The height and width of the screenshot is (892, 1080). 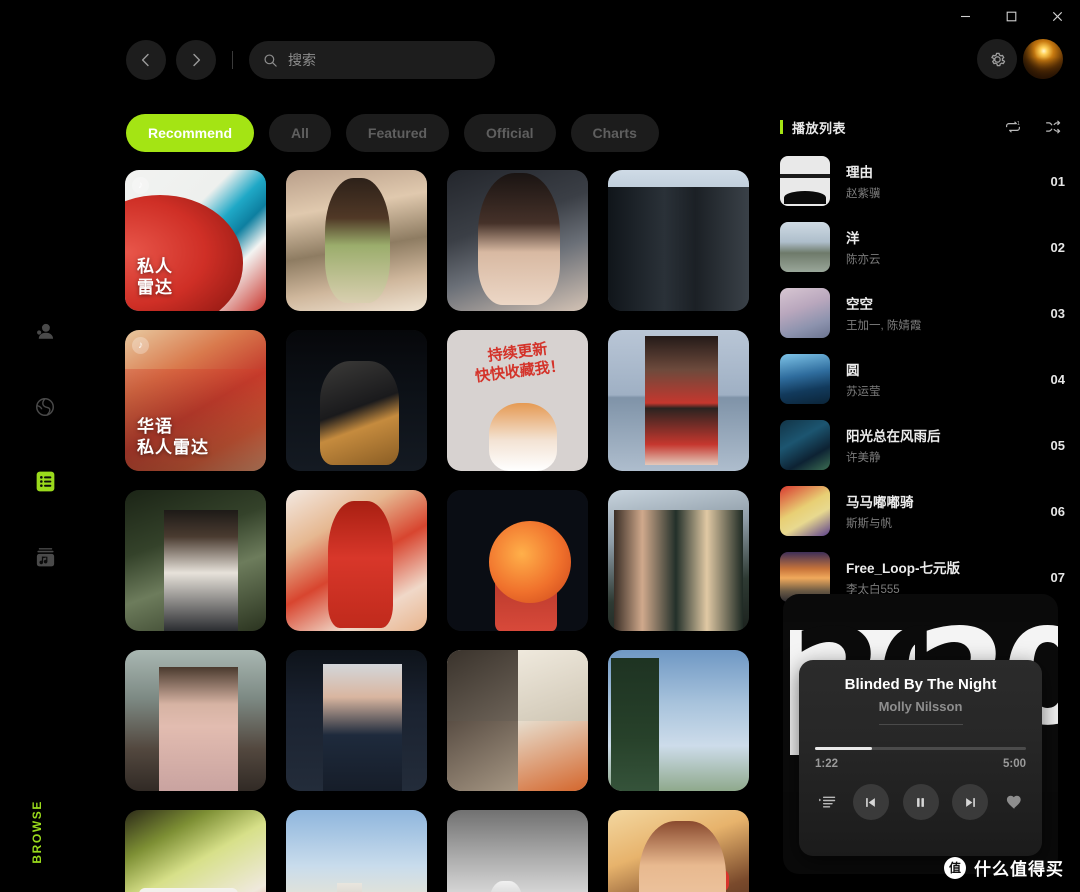 I want to click on playlist-item-artist: 斯斯与帆, so click(x=869, y=524).